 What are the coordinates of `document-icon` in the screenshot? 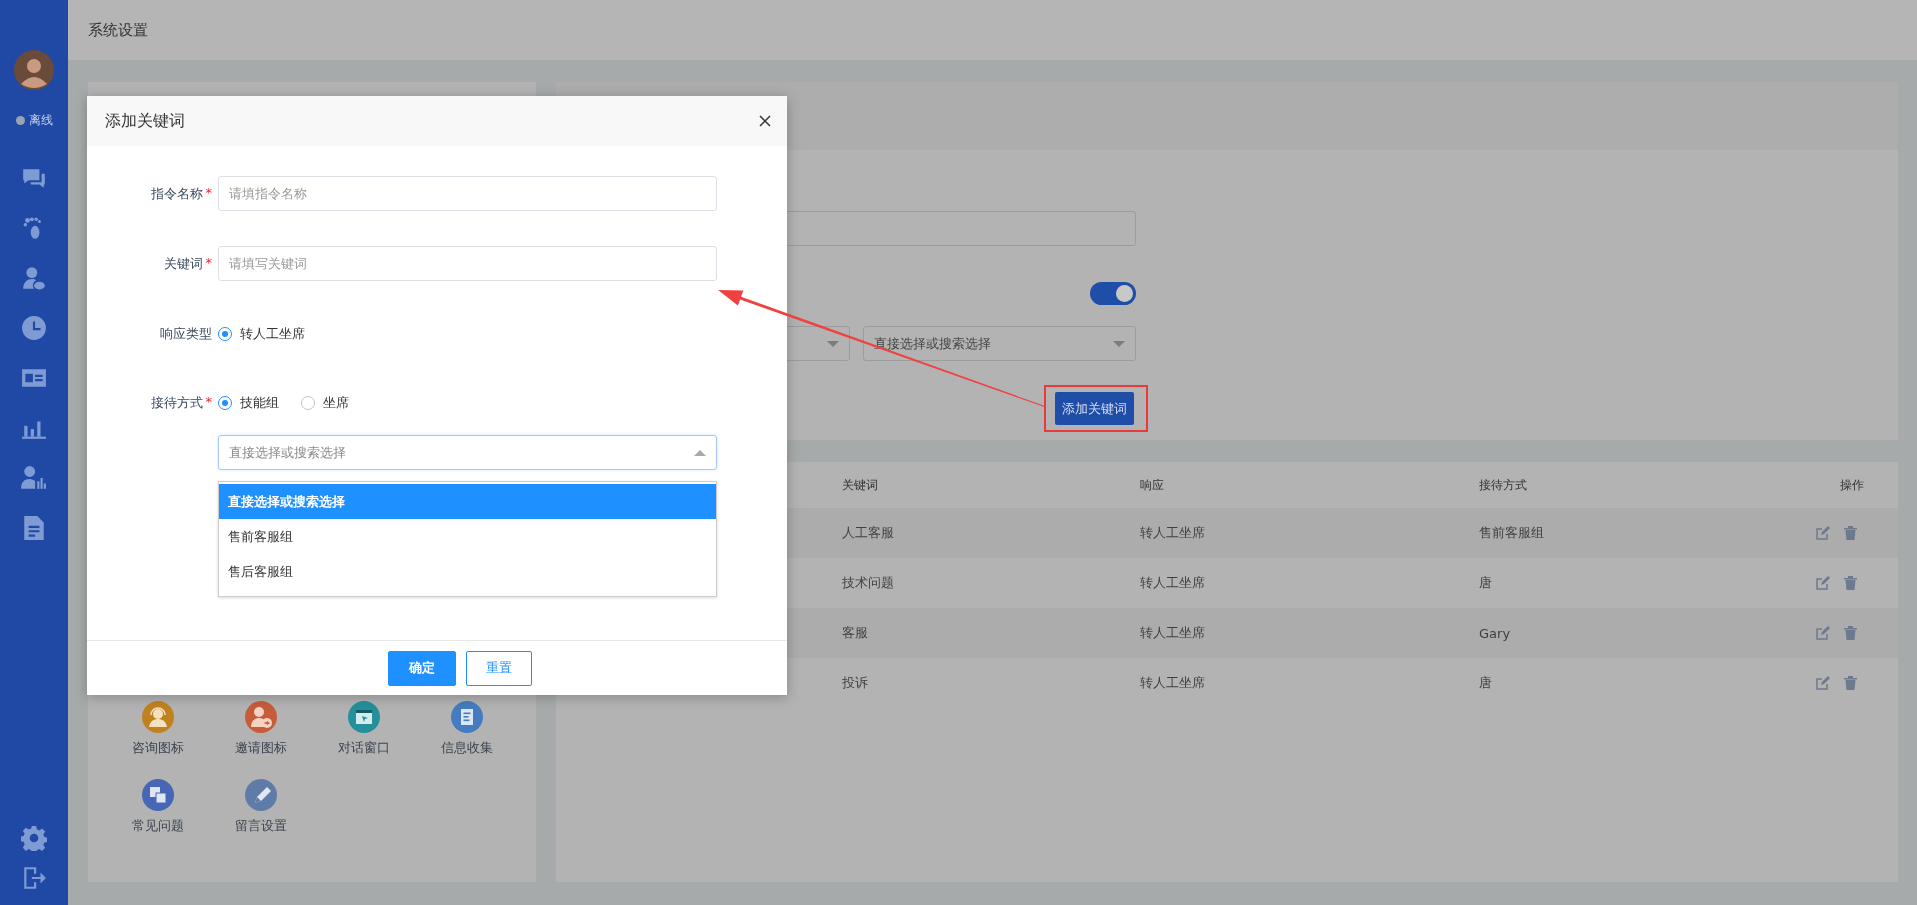 It's located at (34, 528).